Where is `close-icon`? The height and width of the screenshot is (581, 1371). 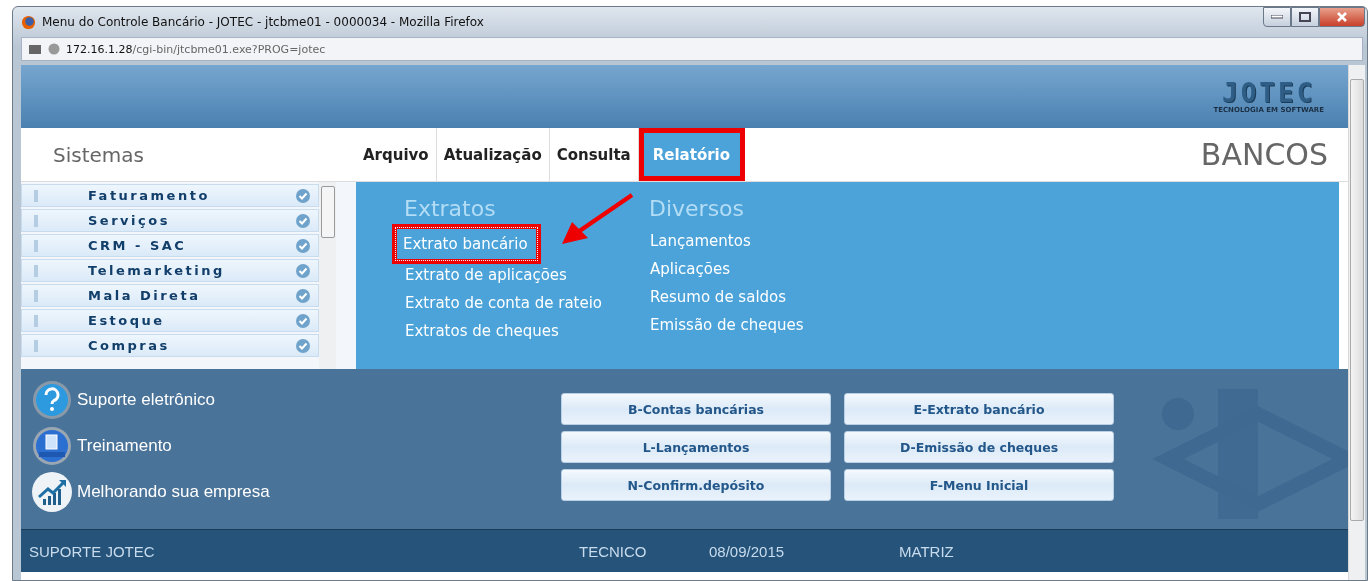
close-icon is located at coordinates (1342, 17).